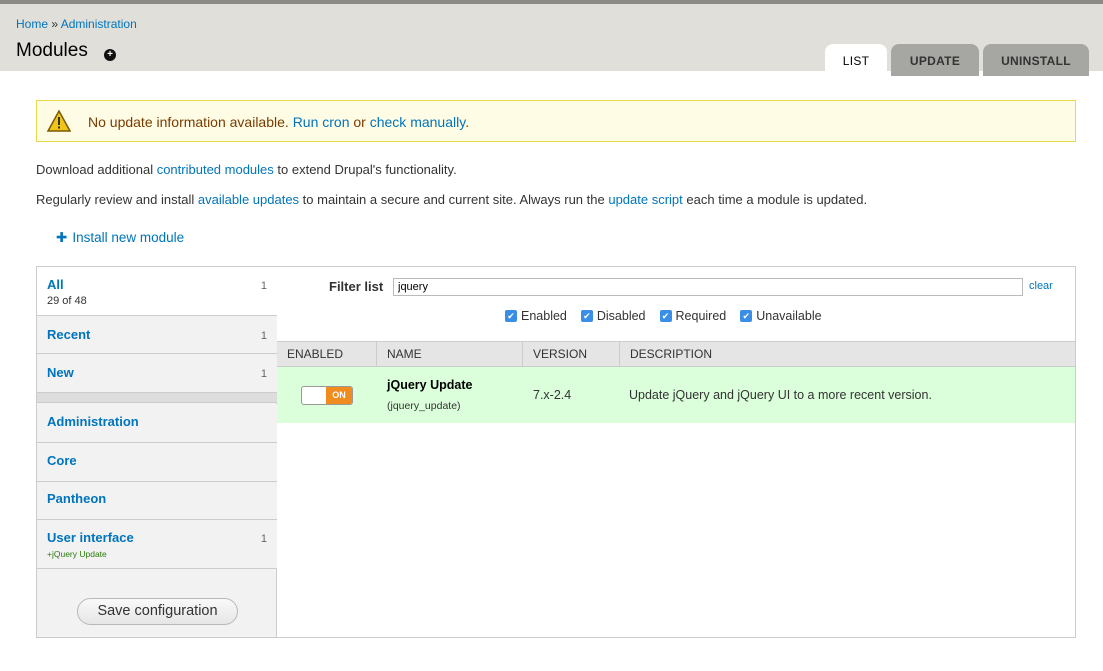 The width and height of the screenshot is (1103, 671). Describe the element at coordinates (52, 50) in the screenshot. I see `page-title: Modules` at that location.